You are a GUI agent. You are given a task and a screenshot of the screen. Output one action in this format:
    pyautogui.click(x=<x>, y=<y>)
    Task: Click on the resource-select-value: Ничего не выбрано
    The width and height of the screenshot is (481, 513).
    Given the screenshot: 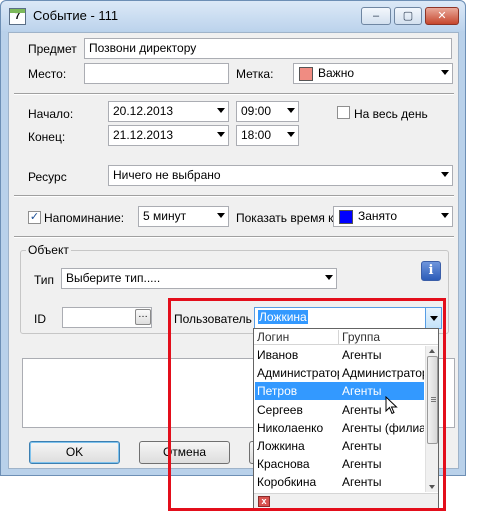 What is the action you would take?
    pyautogui.click(x=167, y=175)
    